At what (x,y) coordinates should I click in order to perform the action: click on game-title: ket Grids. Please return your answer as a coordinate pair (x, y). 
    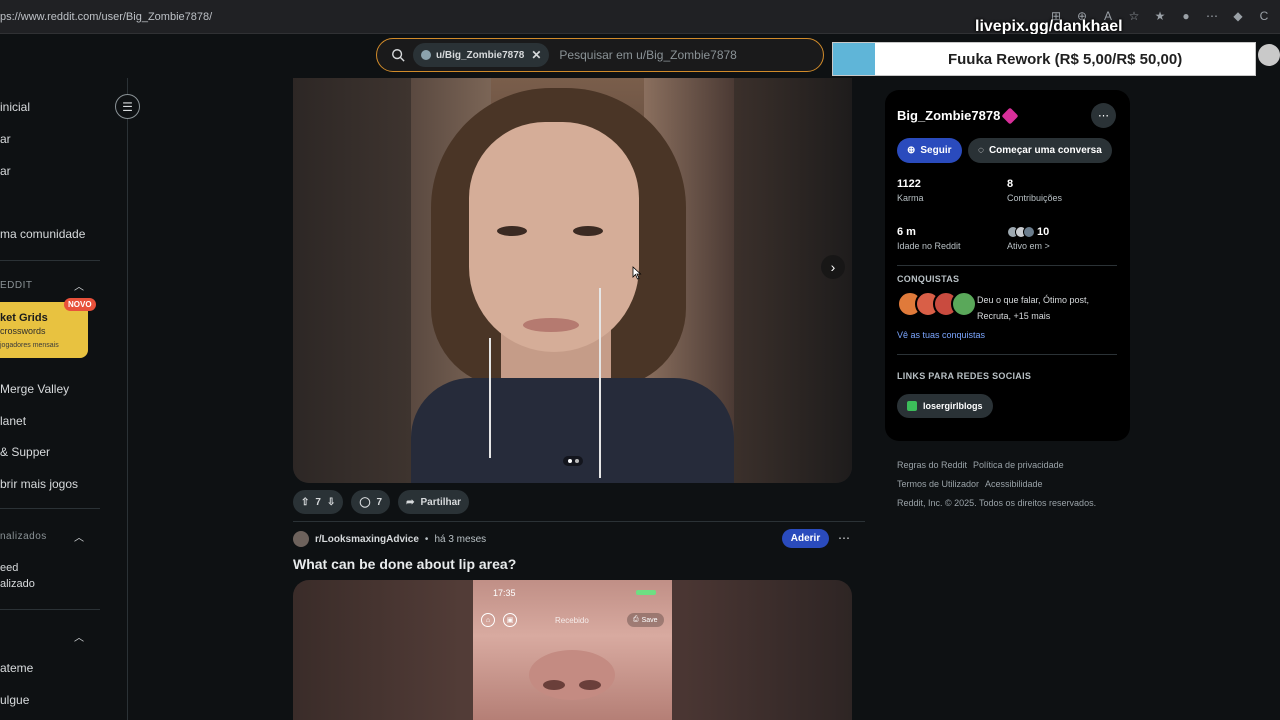
    Looking at the image, I should click on (24, 318).